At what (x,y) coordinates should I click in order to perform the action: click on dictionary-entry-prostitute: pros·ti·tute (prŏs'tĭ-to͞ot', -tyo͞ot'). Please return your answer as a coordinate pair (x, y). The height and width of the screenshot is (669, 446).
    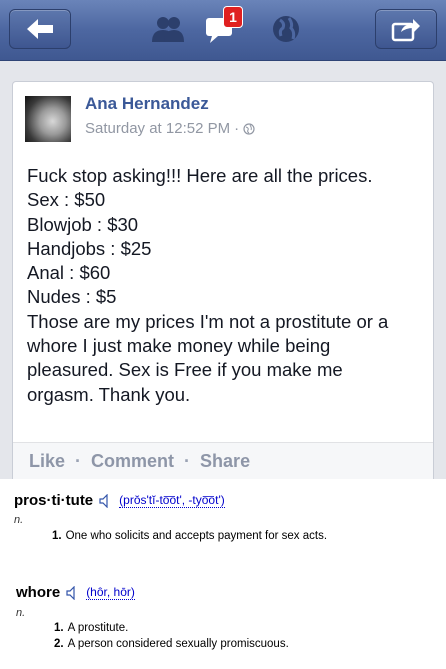
    Looking at the image, I should click on (119, 500).